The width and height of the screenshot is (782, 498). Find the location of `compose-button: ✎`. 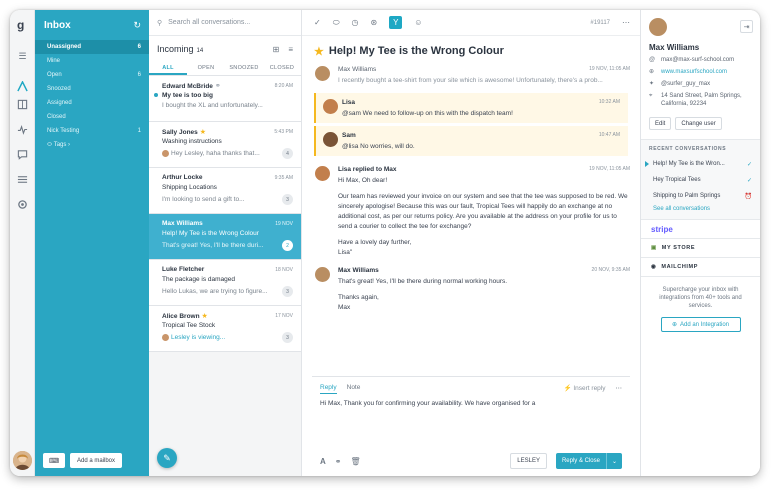

compose-button: ✎ is located at coordinates (167, 458).